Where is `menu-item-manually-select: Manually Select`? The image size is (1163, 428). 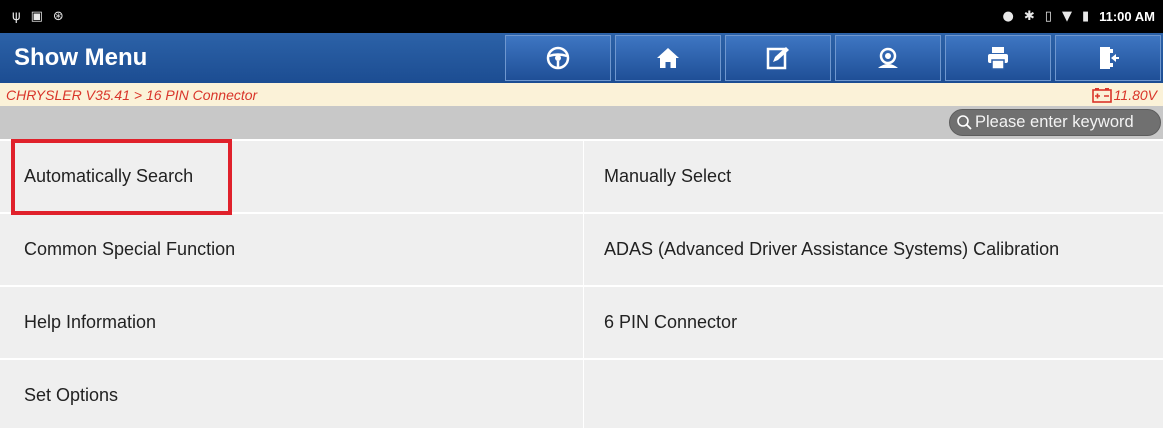
menu-item-manually-select: Manually Select is located at coordinates (873, 176).